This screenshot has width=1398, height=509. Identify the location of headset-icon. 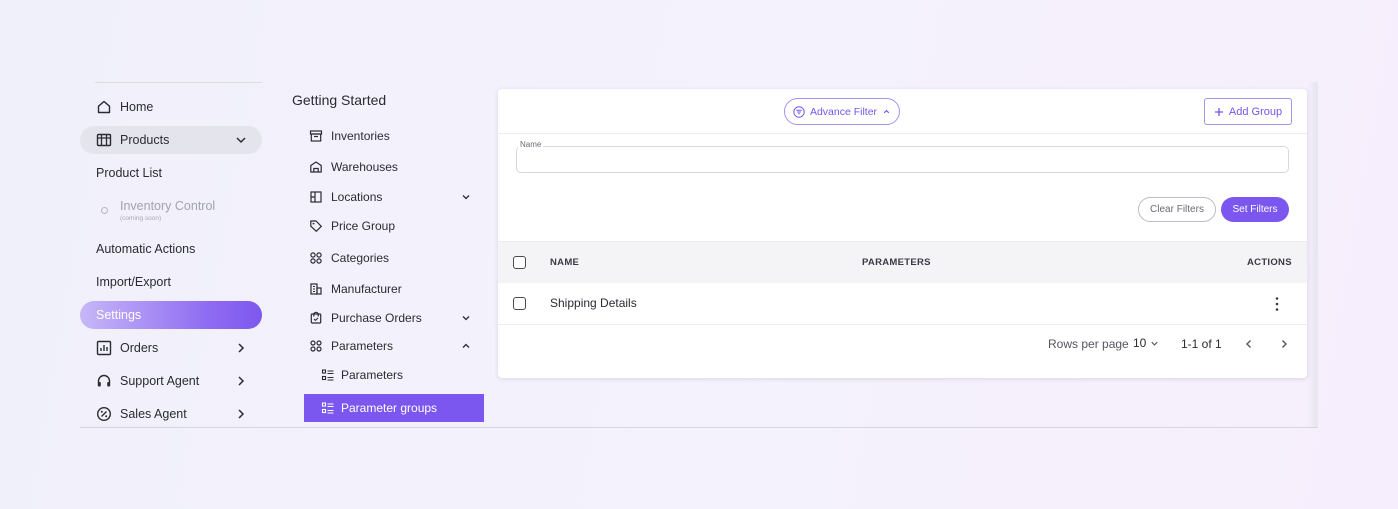
(104, 381).